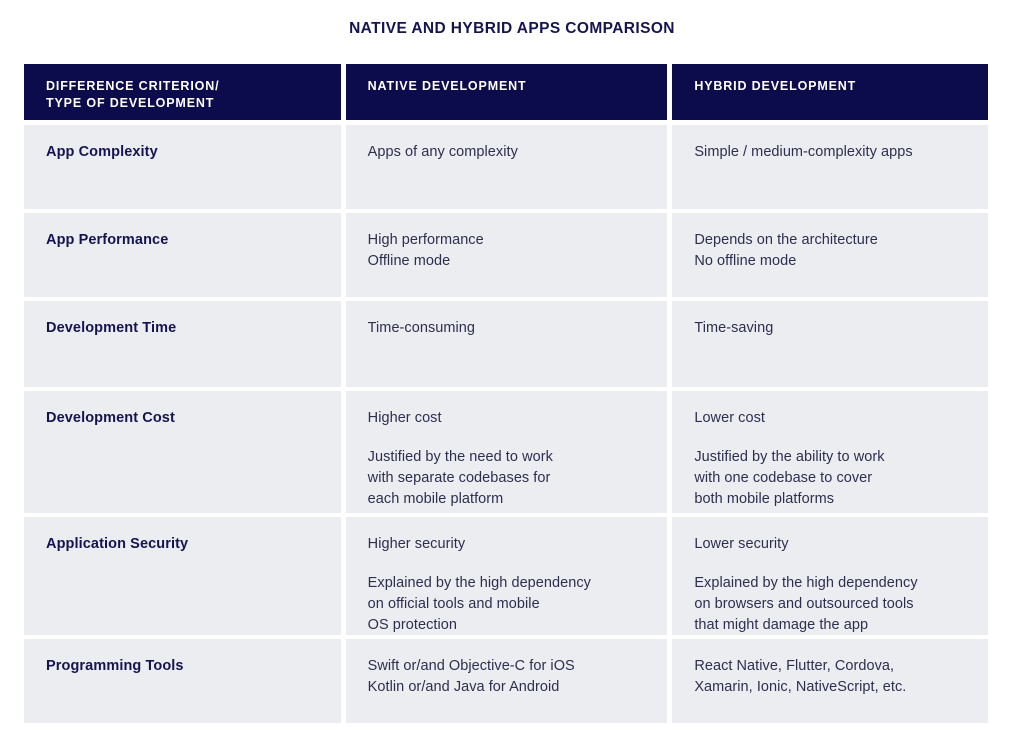 Image resolution: width=1024 pixels, height=741 pixels. Describe the element at coordinates (447, 86) in the screenshot. I see `header-label-native: NATIVE DEVELOPMENT` at that location.